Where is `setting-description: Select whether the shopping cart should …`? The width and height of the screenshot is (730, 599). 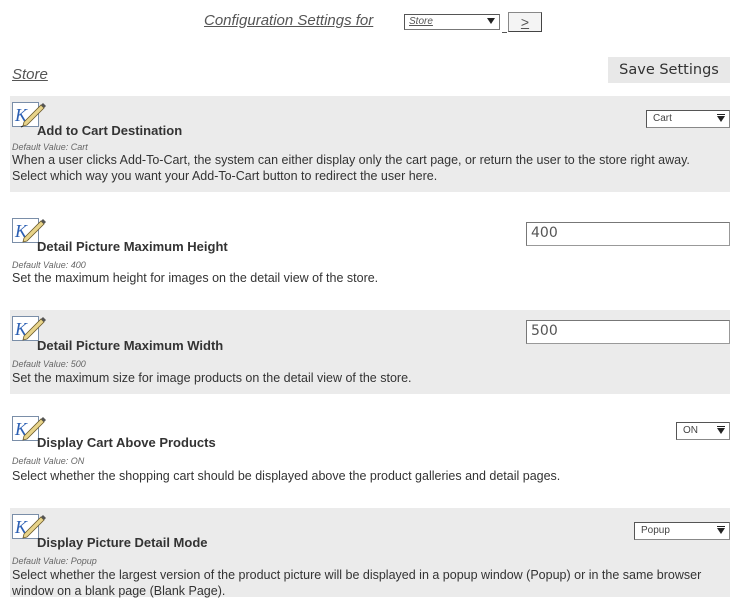 setting-description: Select whether the shopping cart should … is located at coordinates (286, 476).